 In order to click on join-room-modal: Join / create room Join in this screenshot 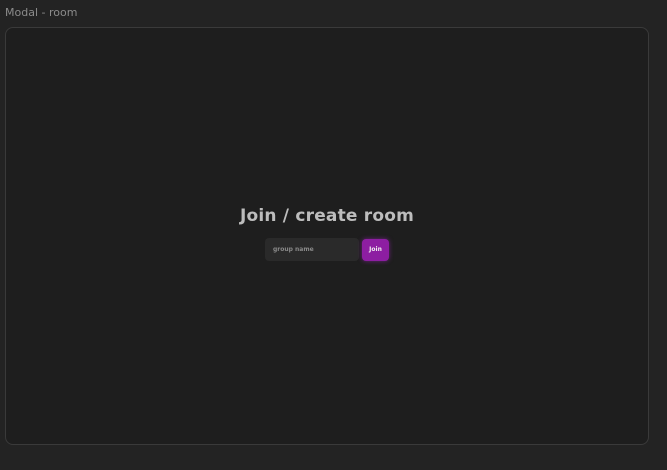, I will do `click(327, 233)`.